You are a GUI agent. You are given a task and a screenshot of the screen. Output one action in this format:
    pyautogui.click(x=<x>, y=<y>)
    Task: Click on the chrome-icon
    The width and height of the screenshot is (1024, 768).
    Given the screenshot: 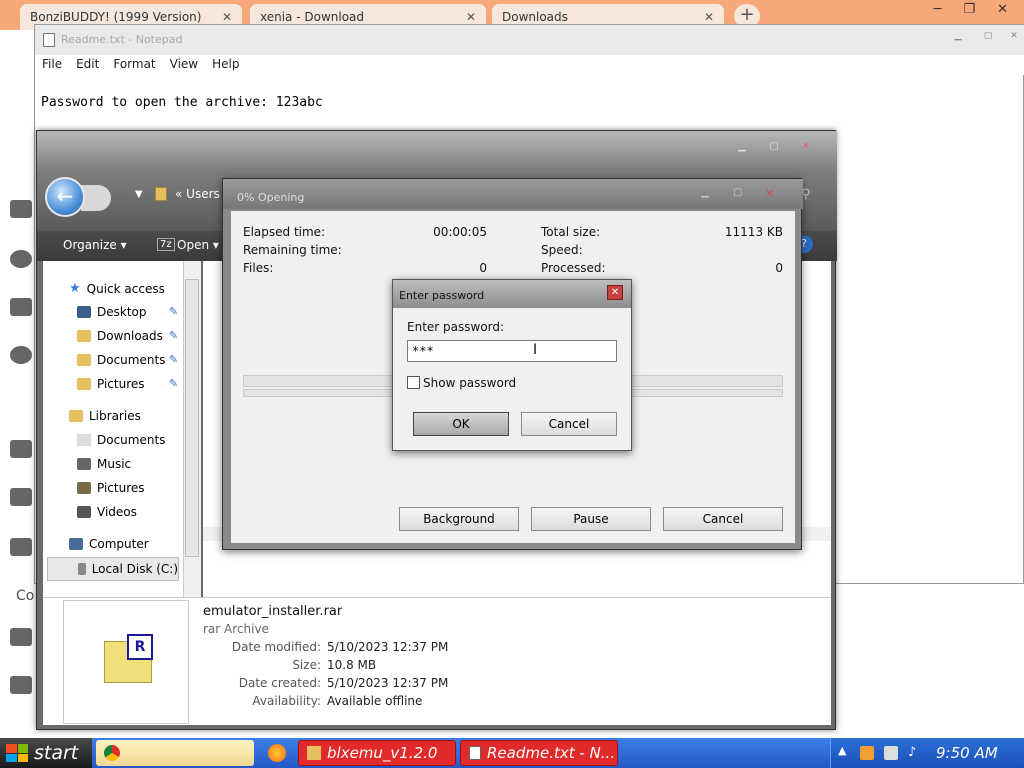 What is the action you would take?
    pyautogui.click(x=112, y=753)
    